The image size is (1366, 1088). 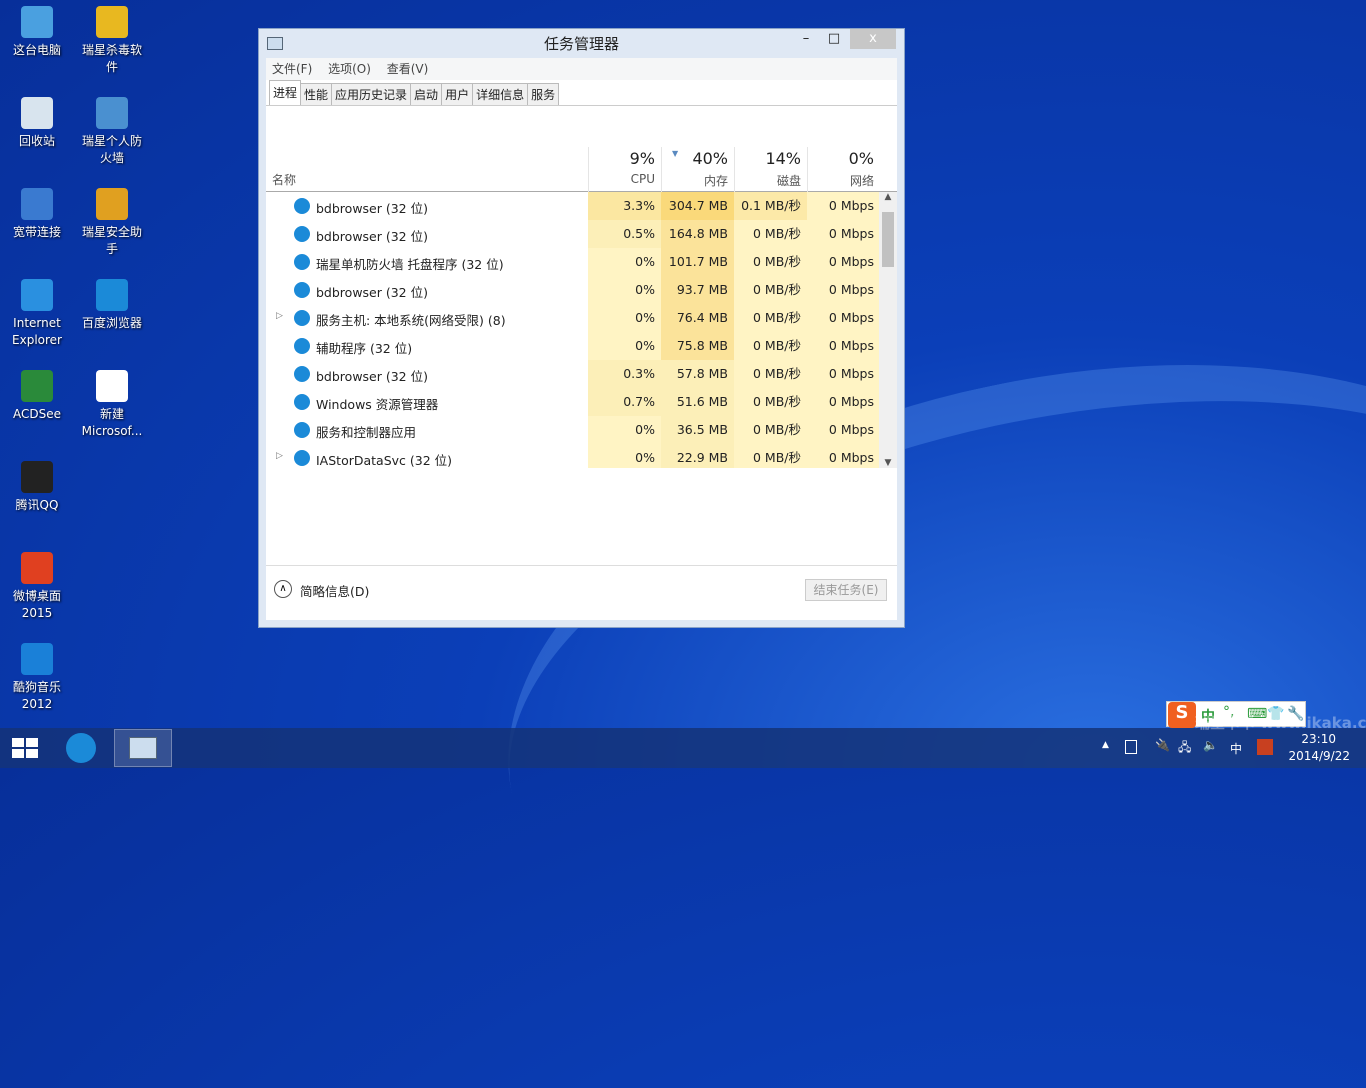 I want to click on tab-details: 详细信息, so click(x=500, y=94).